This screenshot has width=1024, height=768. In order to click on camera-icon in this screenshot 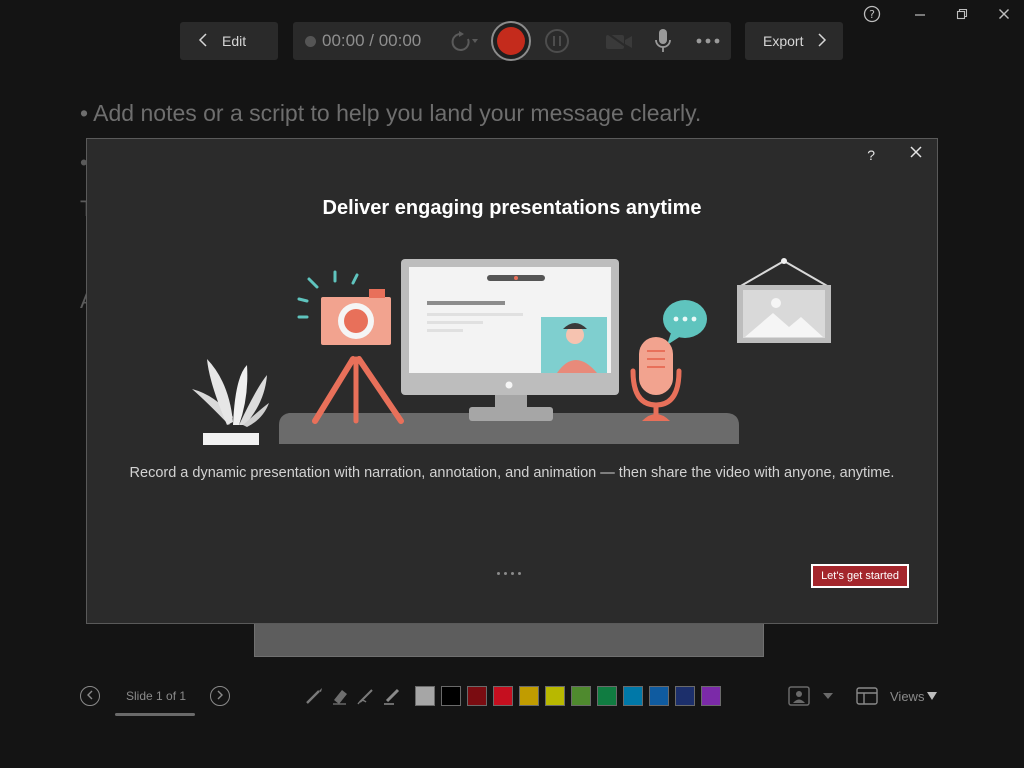, I will do `click(619, 41)`.